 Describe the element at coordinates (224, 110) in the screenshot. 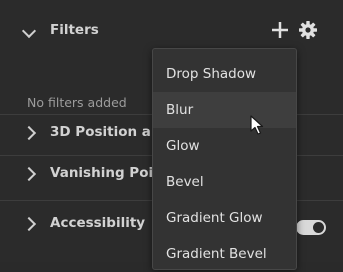

I see `menu-item-blur: Blur` at that location.